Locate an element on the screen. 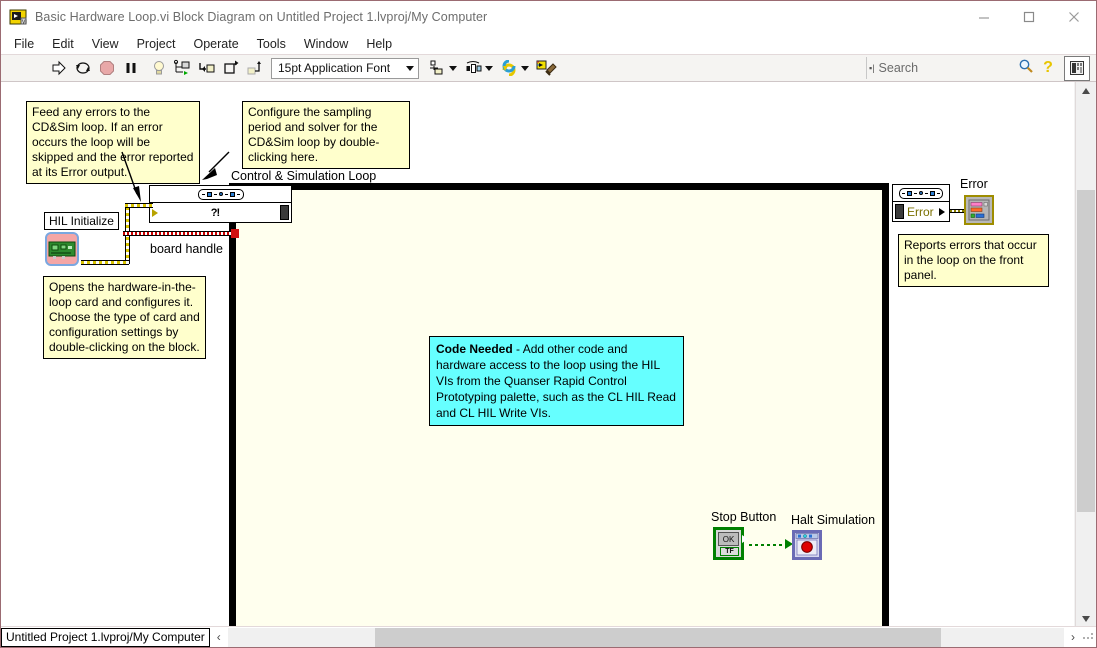  status-bar-text: Untitled Project 1.lvproj/My Computer is located at coordinates (105, 637).